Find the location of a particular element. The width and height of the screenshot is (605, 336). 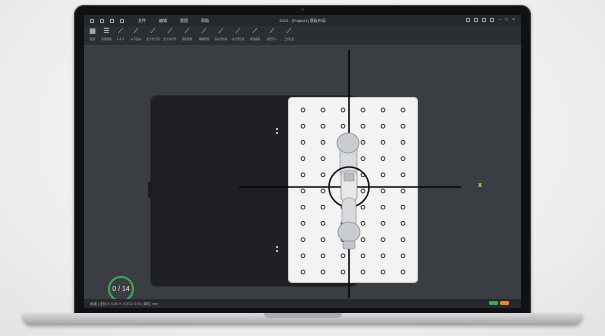

tool-joint-motion: ⟋ 关节运动 is located at coordinates (136, 33).